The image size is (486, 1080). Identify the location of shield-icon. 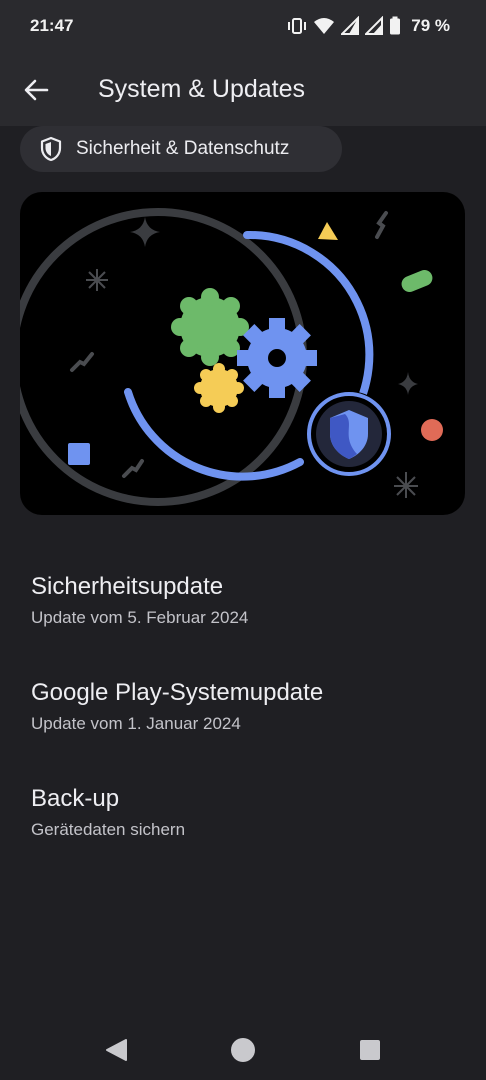
(51, 149).